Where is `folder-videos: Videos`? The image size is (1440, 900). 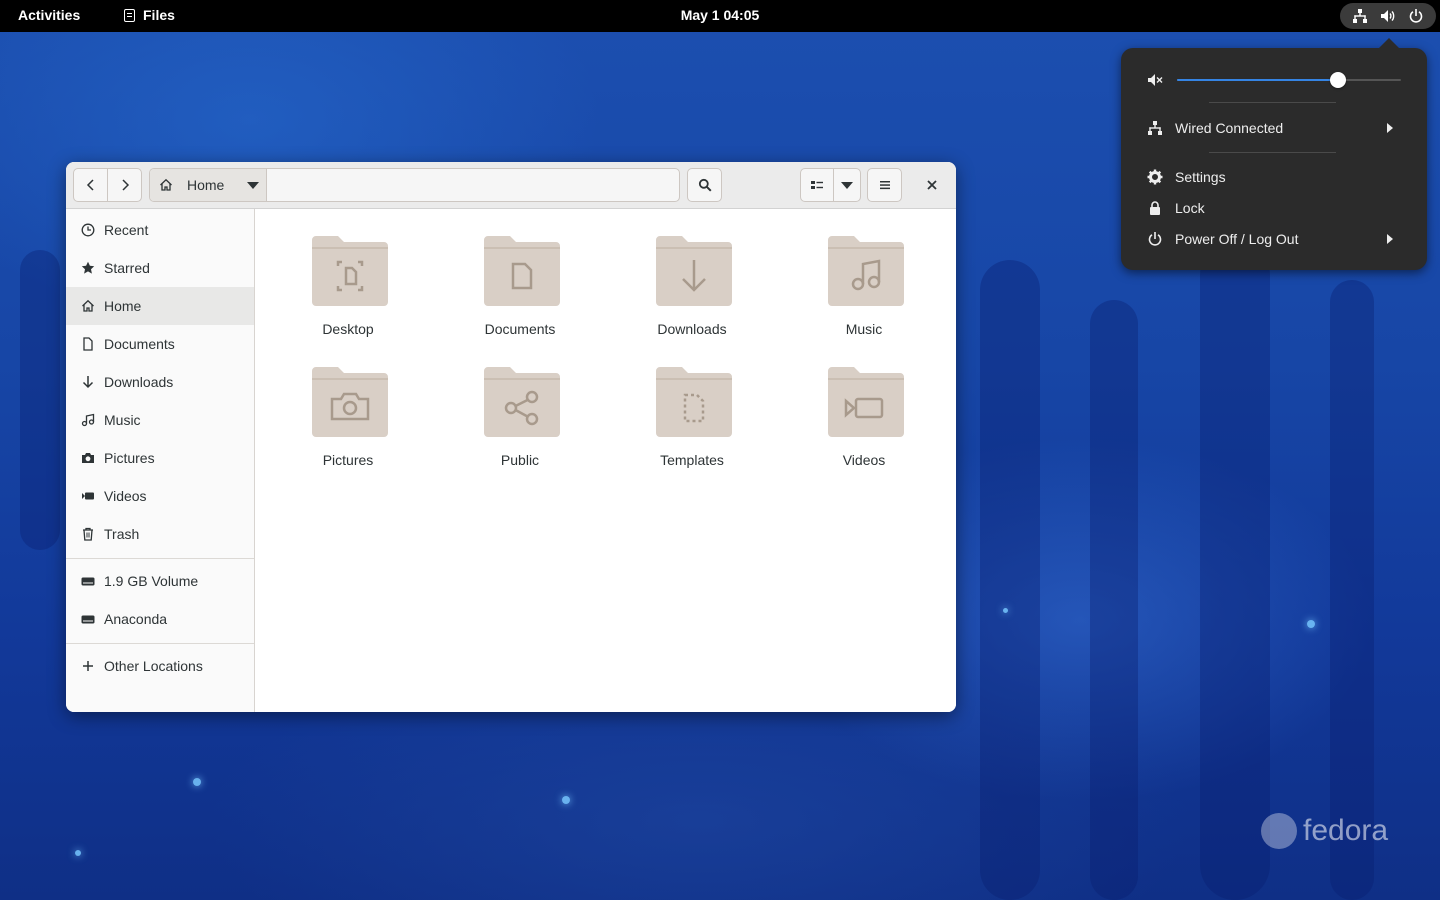 folder-videos: Videos is located at coordinates (864, 405).